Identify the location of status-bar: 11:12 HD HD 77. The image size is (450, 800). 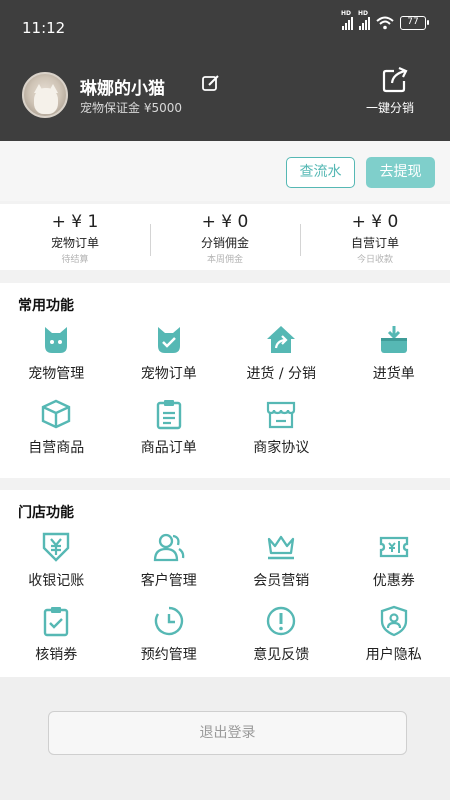
(225, 25).